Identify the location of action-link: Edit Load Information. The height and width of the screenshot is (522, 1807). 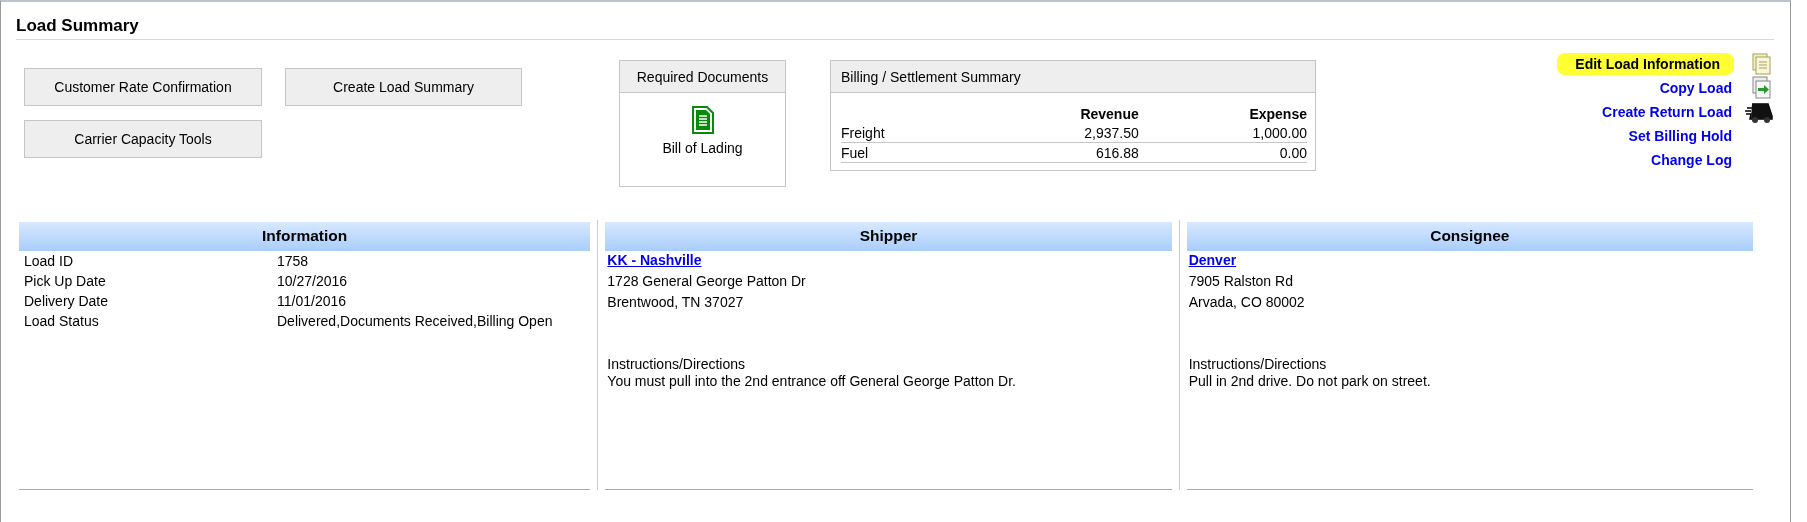
(1645, 64).